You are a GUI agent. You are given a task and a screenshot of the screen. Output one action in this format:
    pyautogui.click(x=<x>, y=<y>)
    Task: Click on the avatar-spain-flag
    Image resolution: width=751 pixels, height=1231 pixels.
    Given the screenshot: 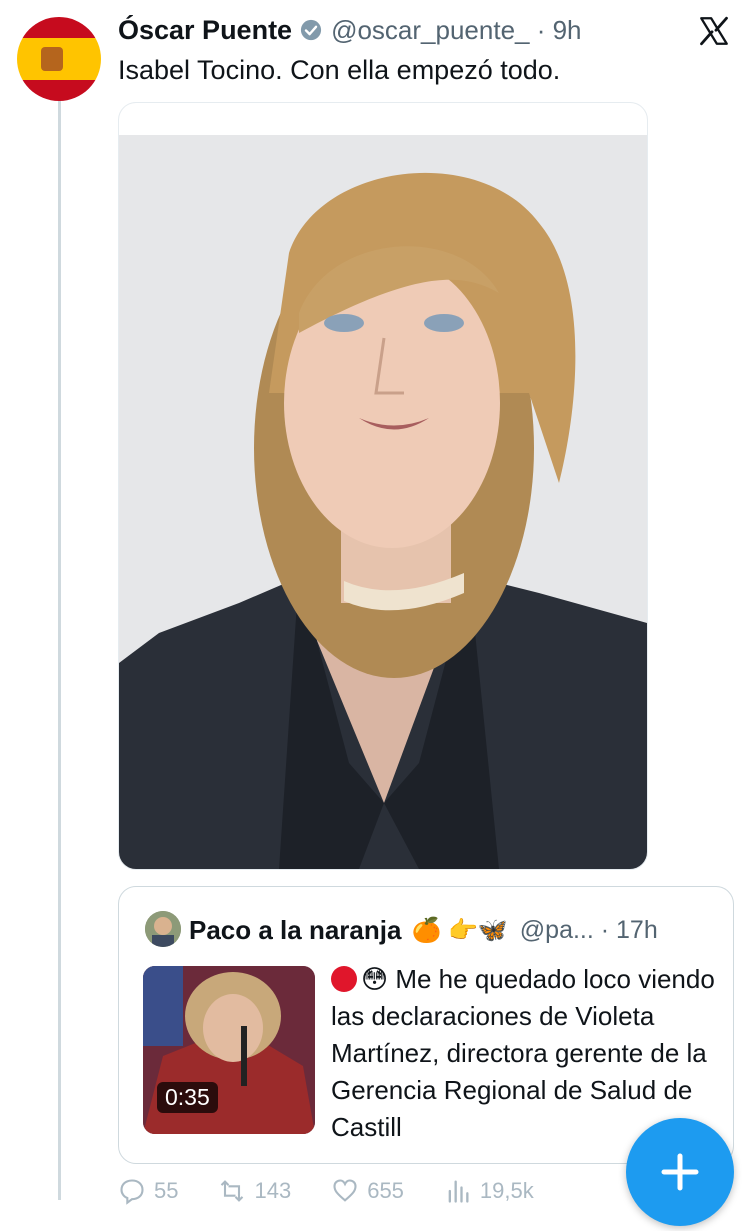 What is the action you would take?
    pyautogui.click(x=59, y=59)
    